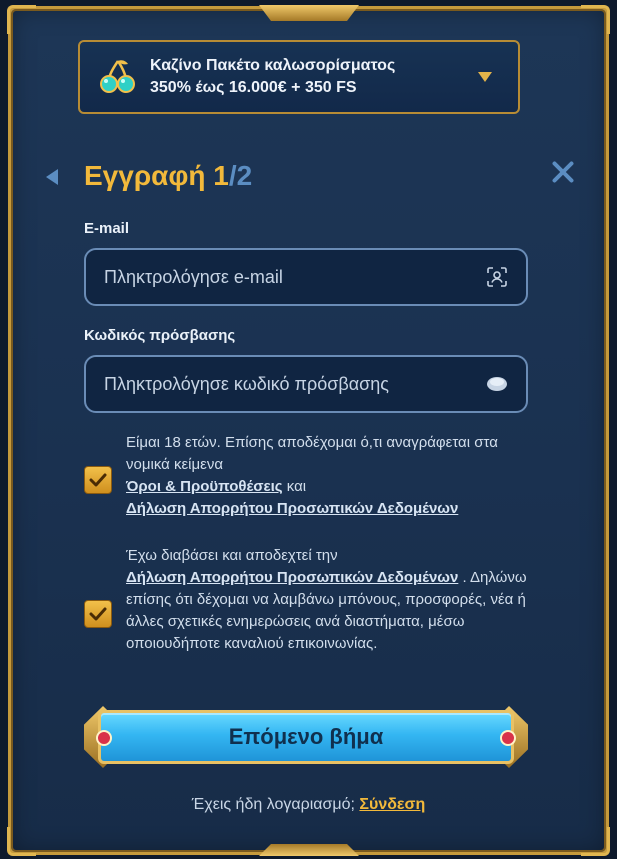 The height and width of the screenshot is (859, 617). I want to click on chevron-down-icon, so click(485, 77).